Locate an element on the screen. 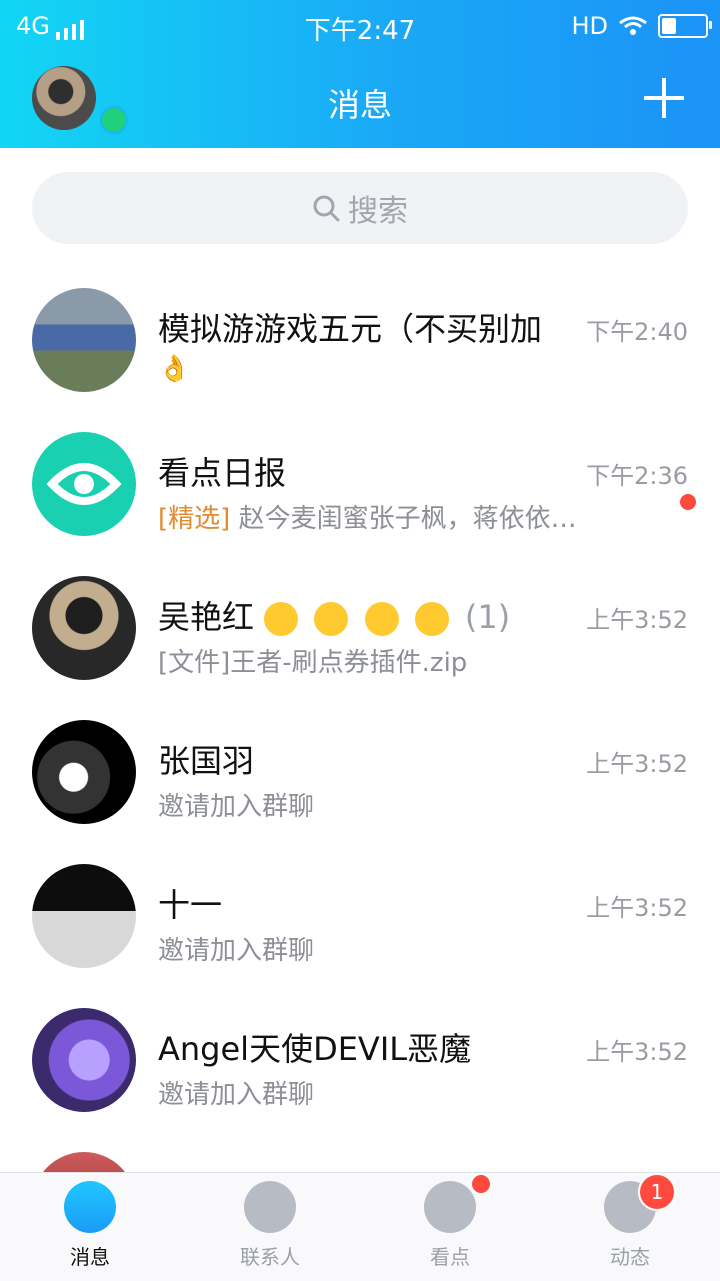 This screenshot has width=720, height=1281. tab-label: 看点 is located at coordinates (450, 1257).